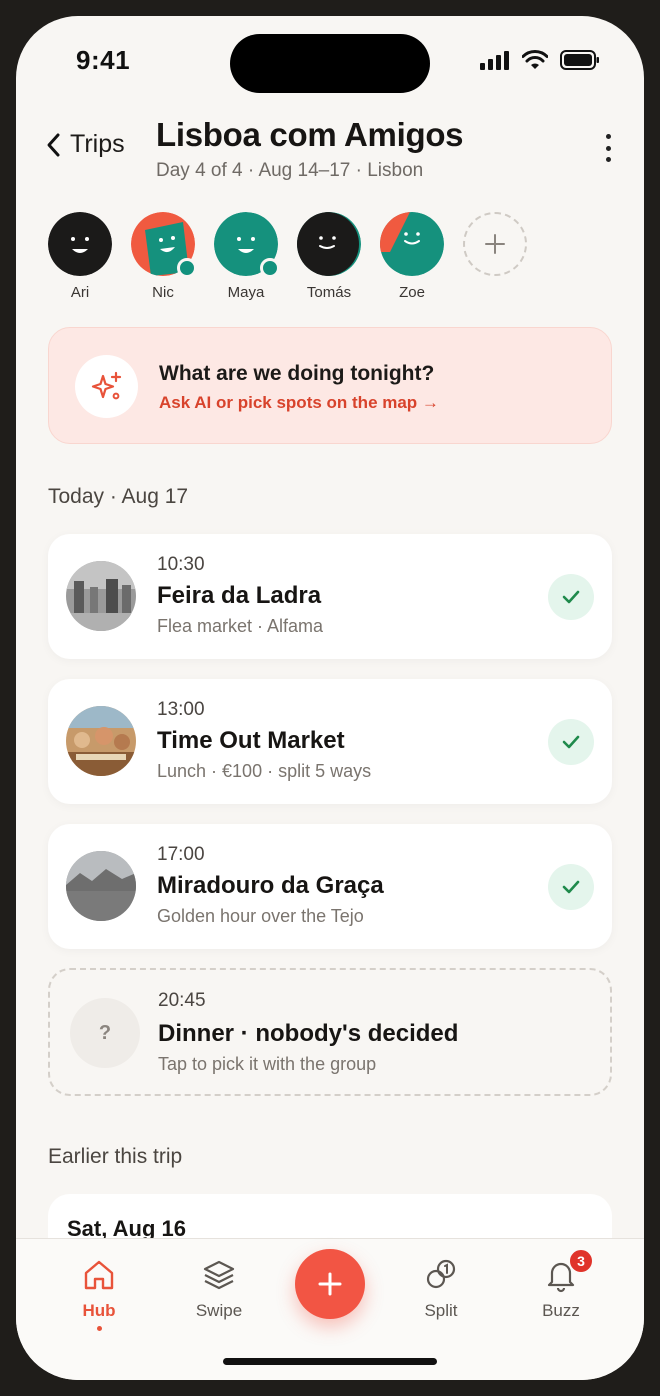 Image resolution: width=660 pixels, height=1396 pixels. Describe the element at coordinates (246, 292) in the screenshot. I see `member-name: Maya` at that location.